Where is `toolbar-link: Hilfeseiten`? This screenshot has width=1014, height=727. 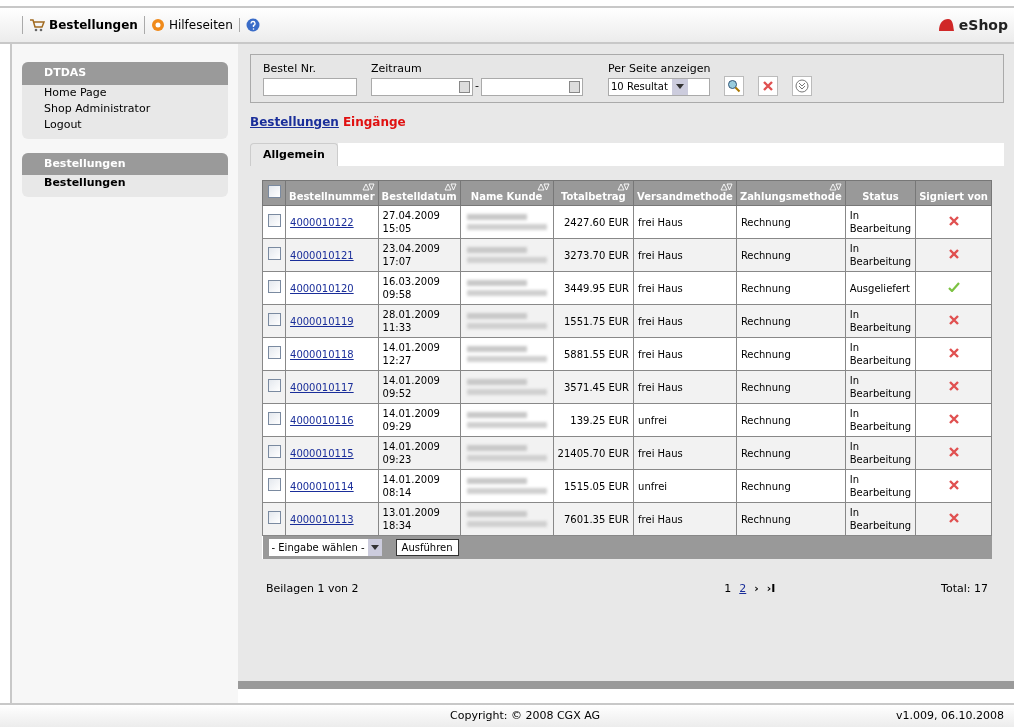 toolbar-link: Hilfeseiten is located at coordinates (200, 25).